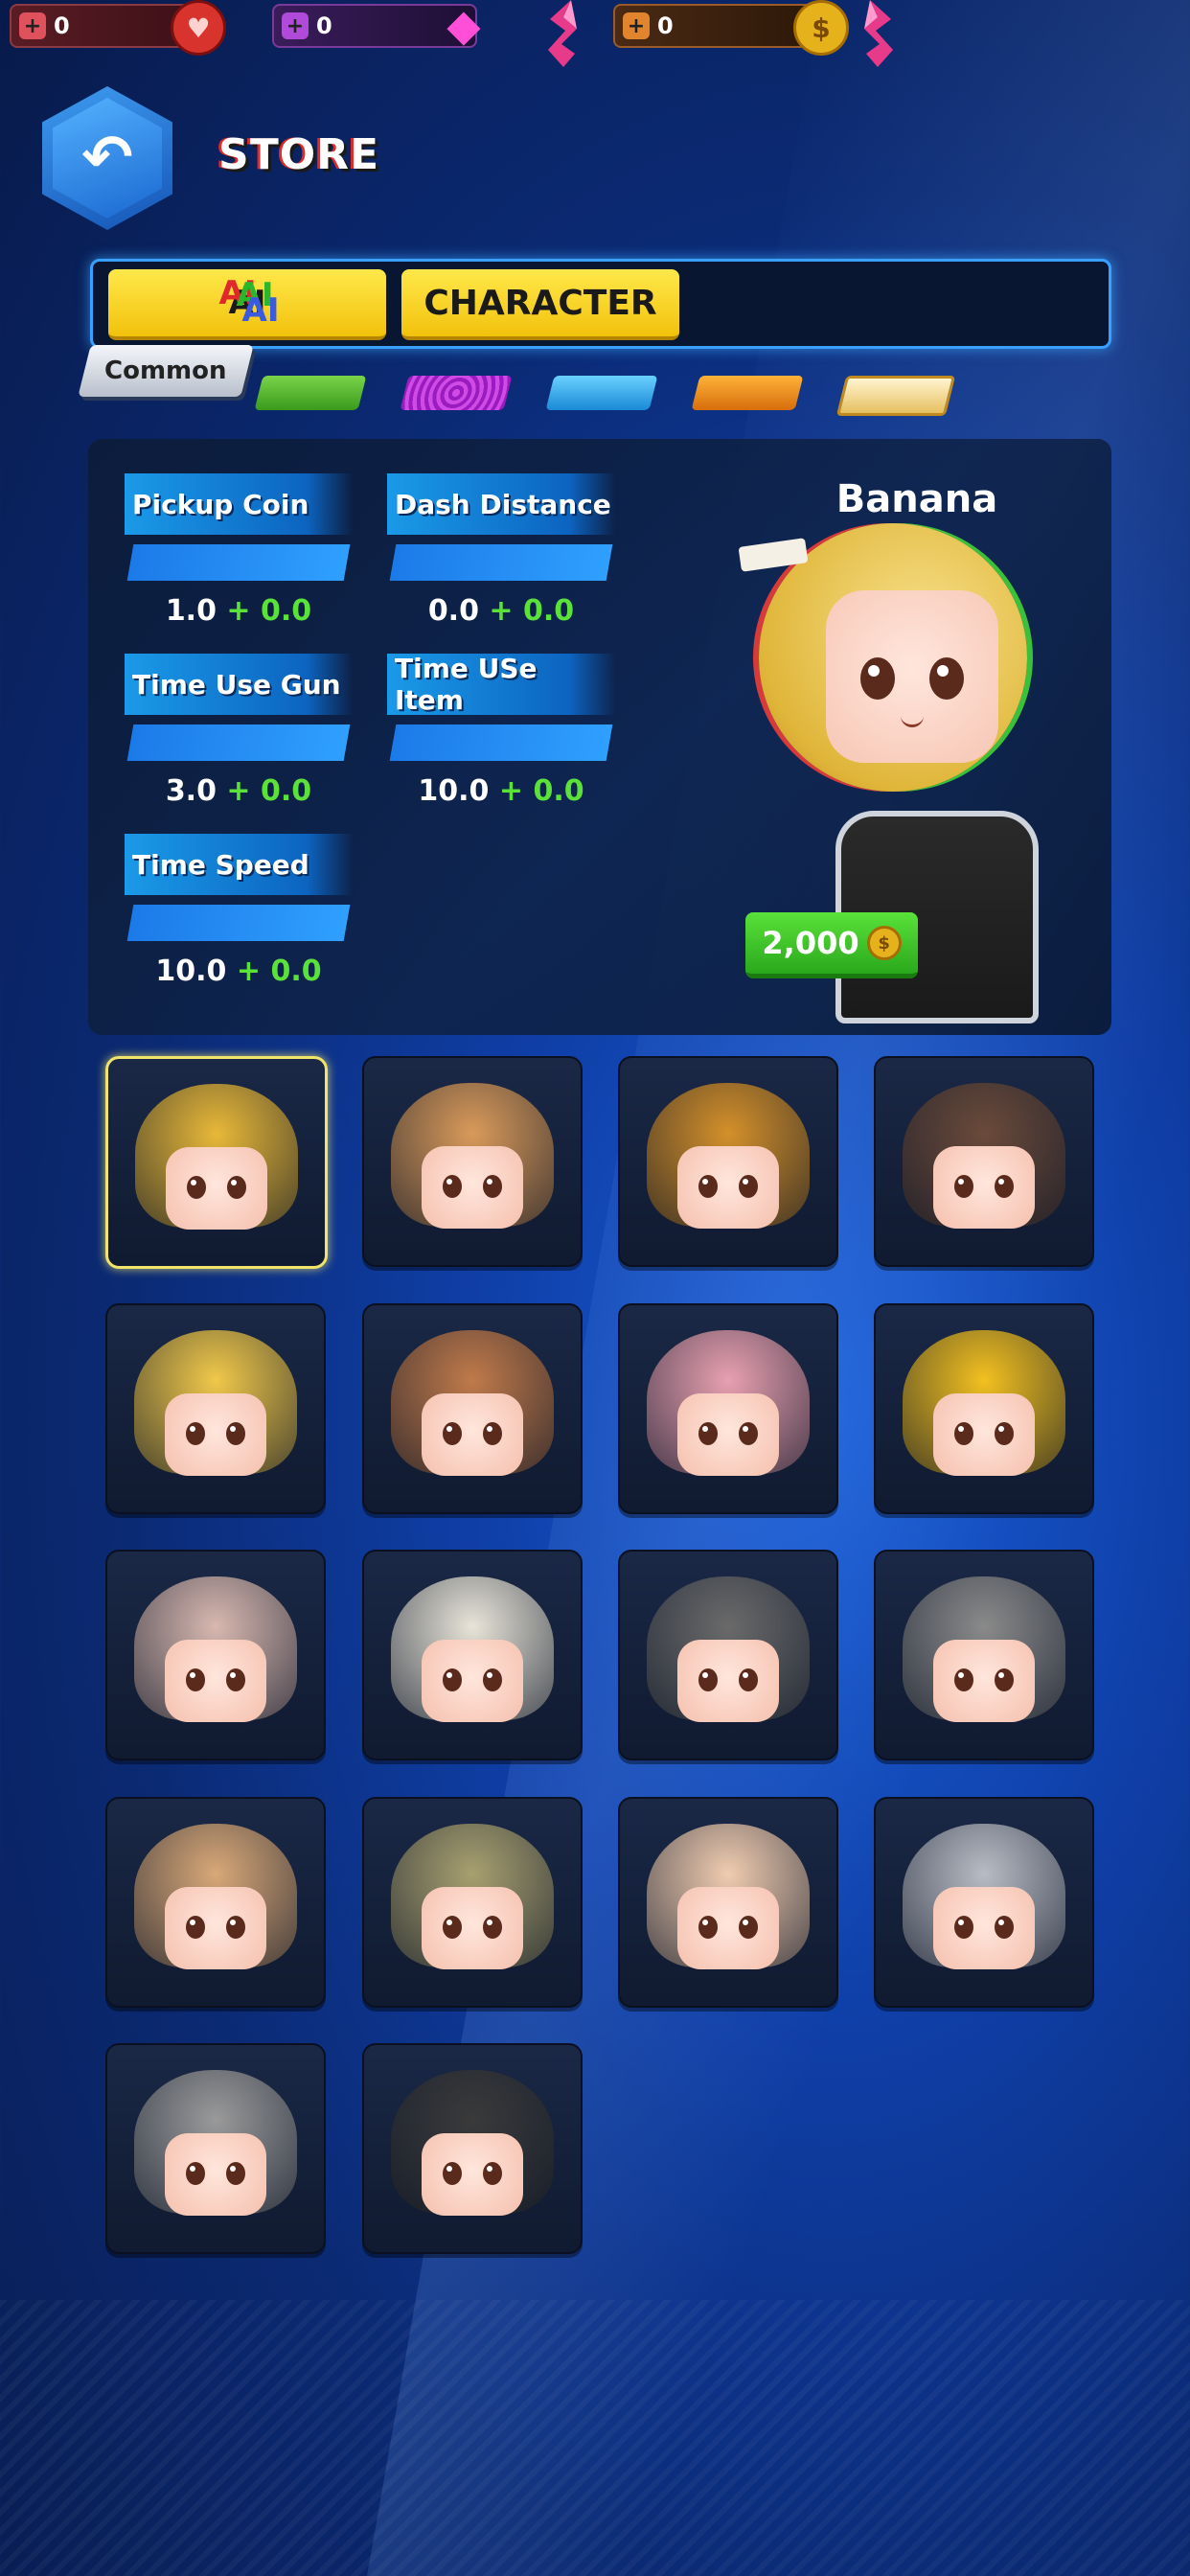 This screenshot has width=1190, height=2576. I want to click on stat-time-use-gun-bar, so click(238, 742).